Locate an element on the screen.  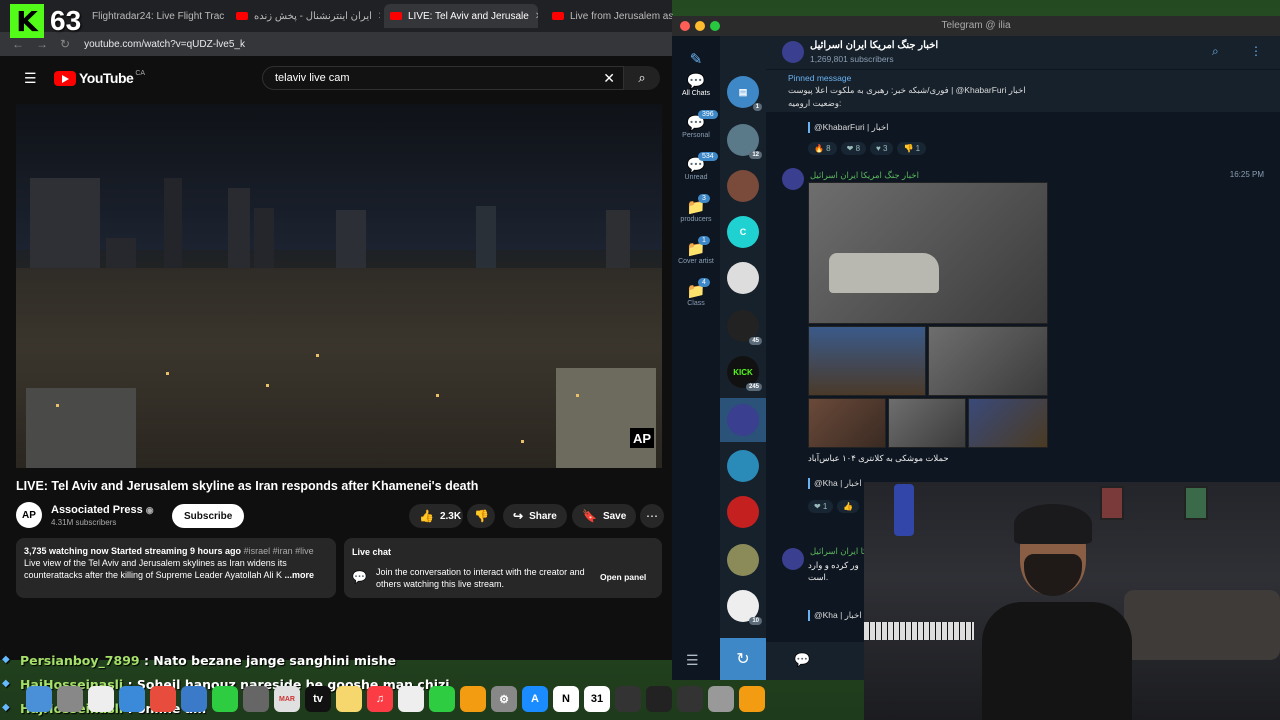
channel-avatar: AP is located at coordinates (29, 515).